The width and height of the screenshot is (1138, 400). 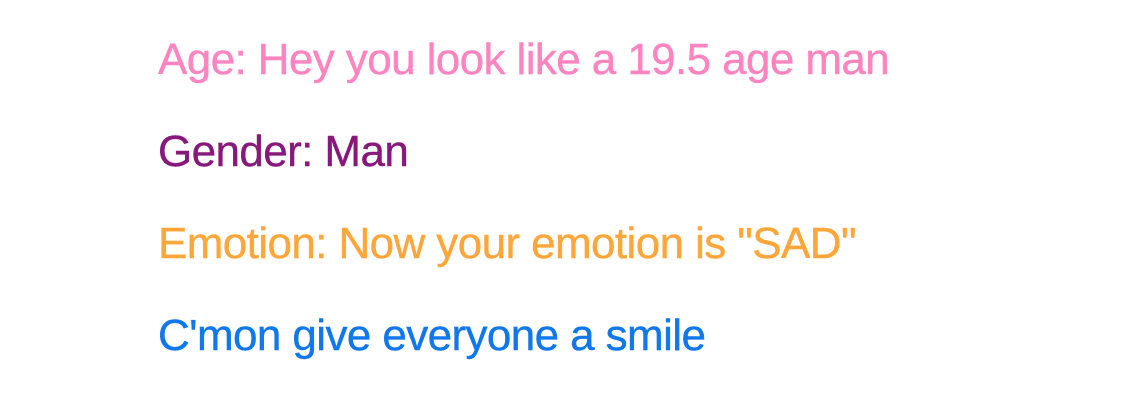 I want to click on encouragement-message: C'mon give everyone a smile, so click(x=432, y=335).